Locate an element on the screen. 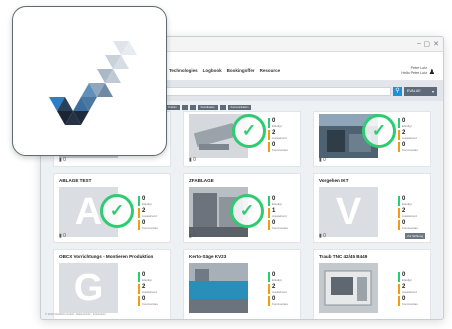 This screenshot has height=329, width=452. dropdown-label: EVALUE is located at coordinates (414, 91).